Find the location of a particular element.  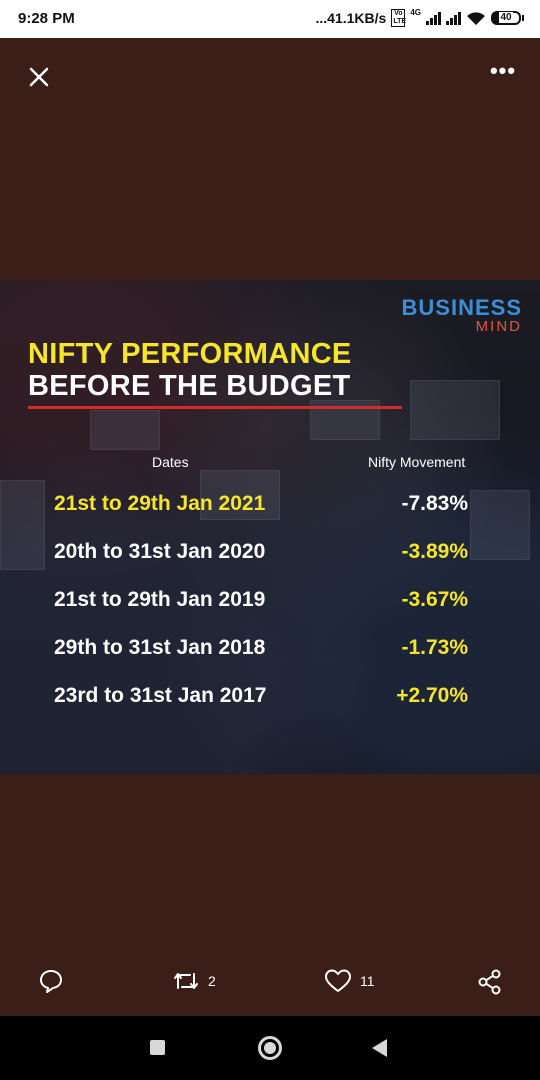

row-movement: -1.73% is located at coordinates (434, 647).